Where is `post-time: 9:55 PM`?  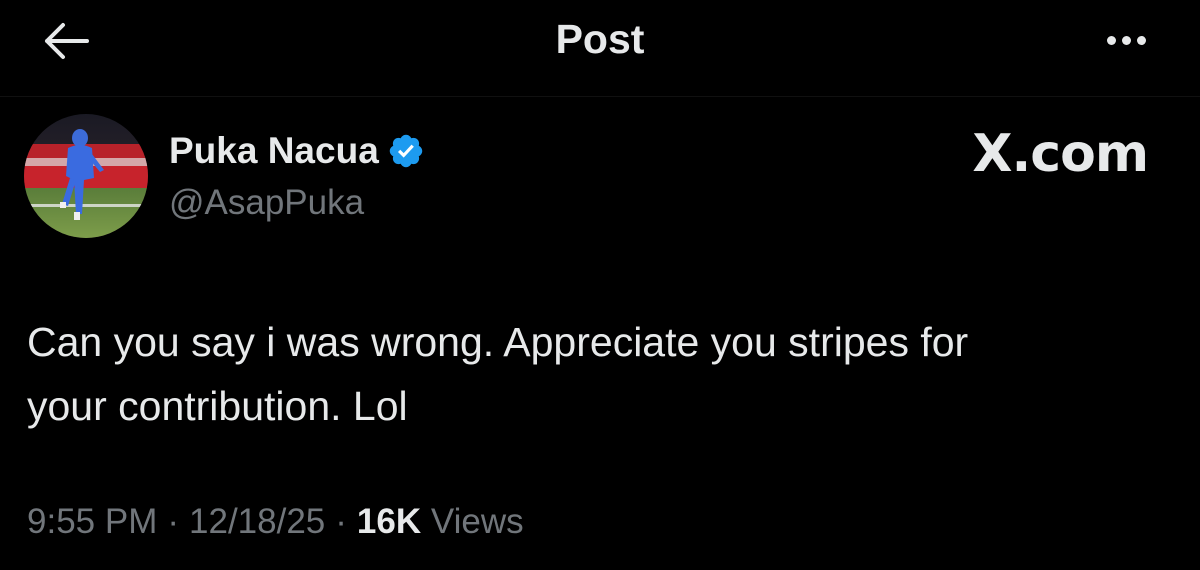
post-time: 9:55 PM is located at coordinates (92, 521).